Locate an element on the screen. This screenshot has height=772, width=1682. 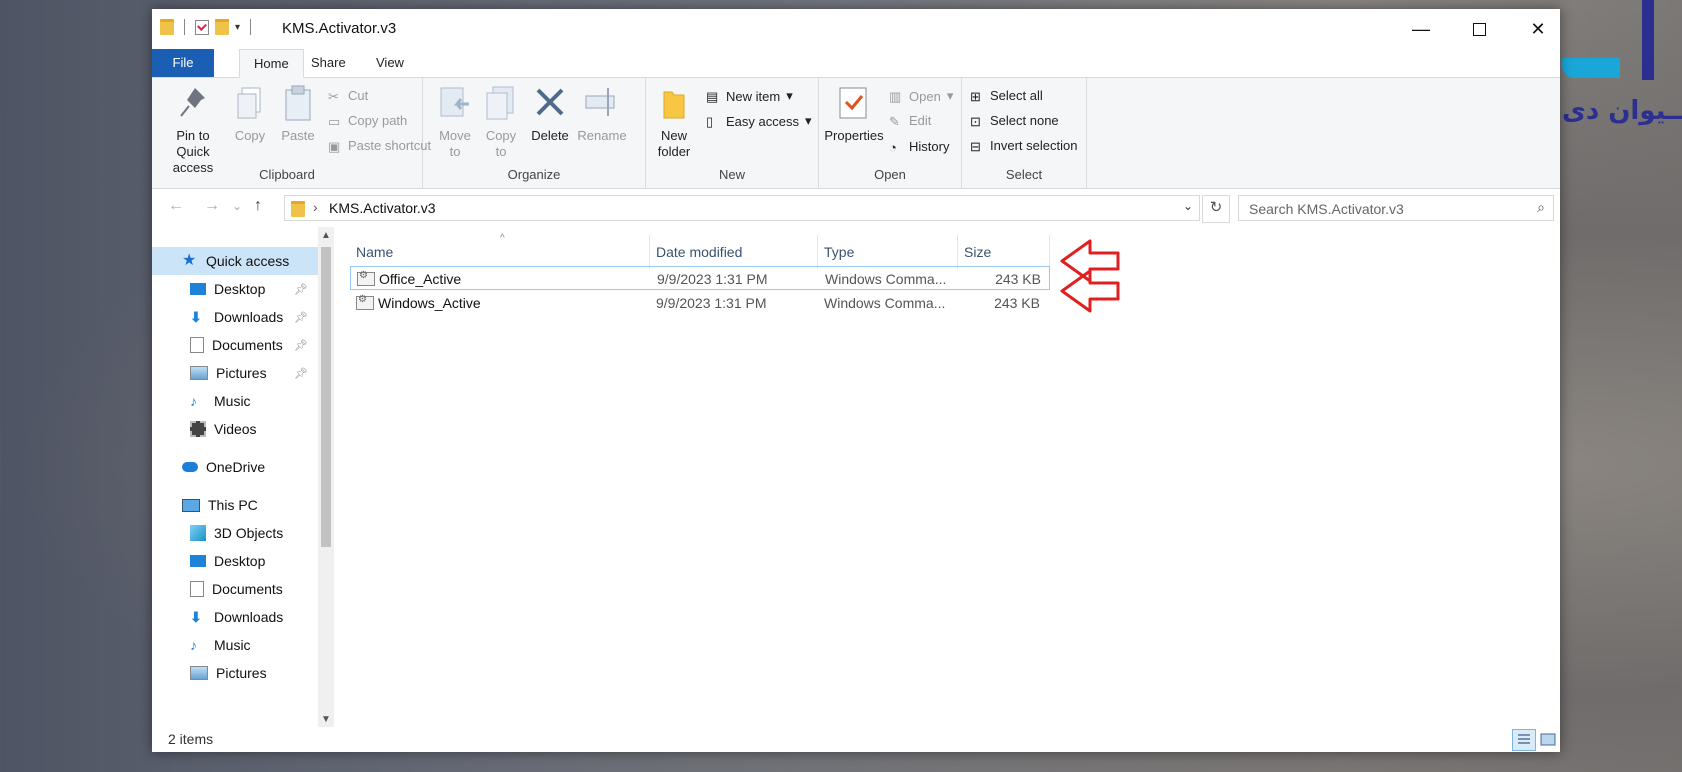
folder-icon is located at coordinates (674, 103).